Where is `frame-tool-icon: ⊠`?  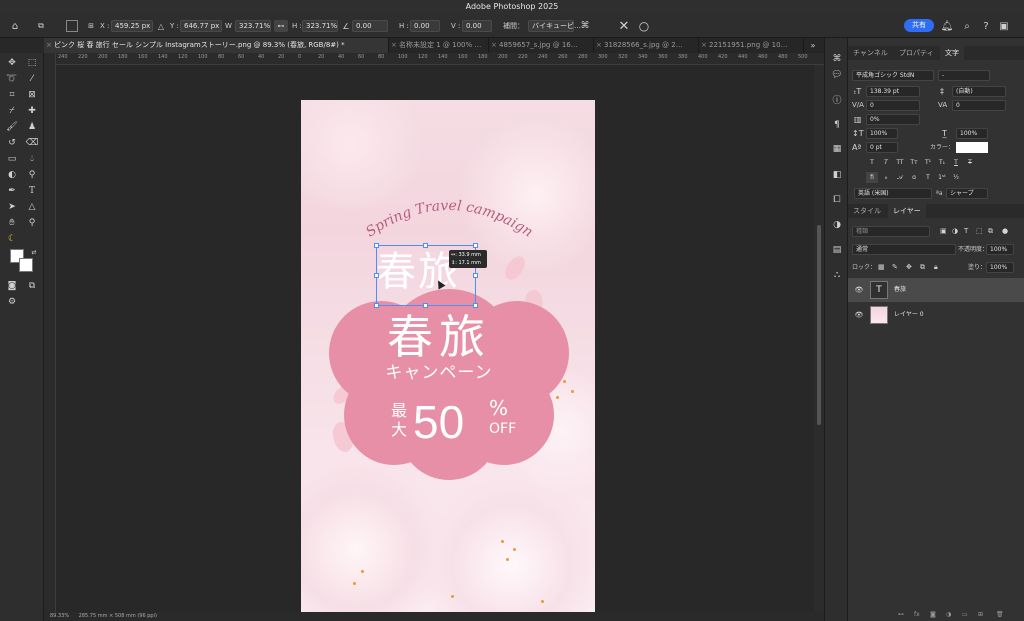
frame-tool-icon: ⊠ is located at coordinates (32, 95).